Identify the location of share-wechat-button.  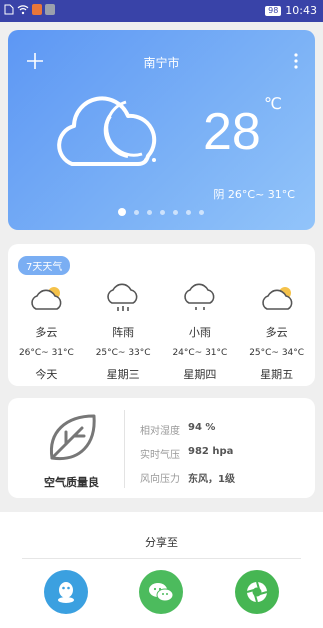
(161, 592).